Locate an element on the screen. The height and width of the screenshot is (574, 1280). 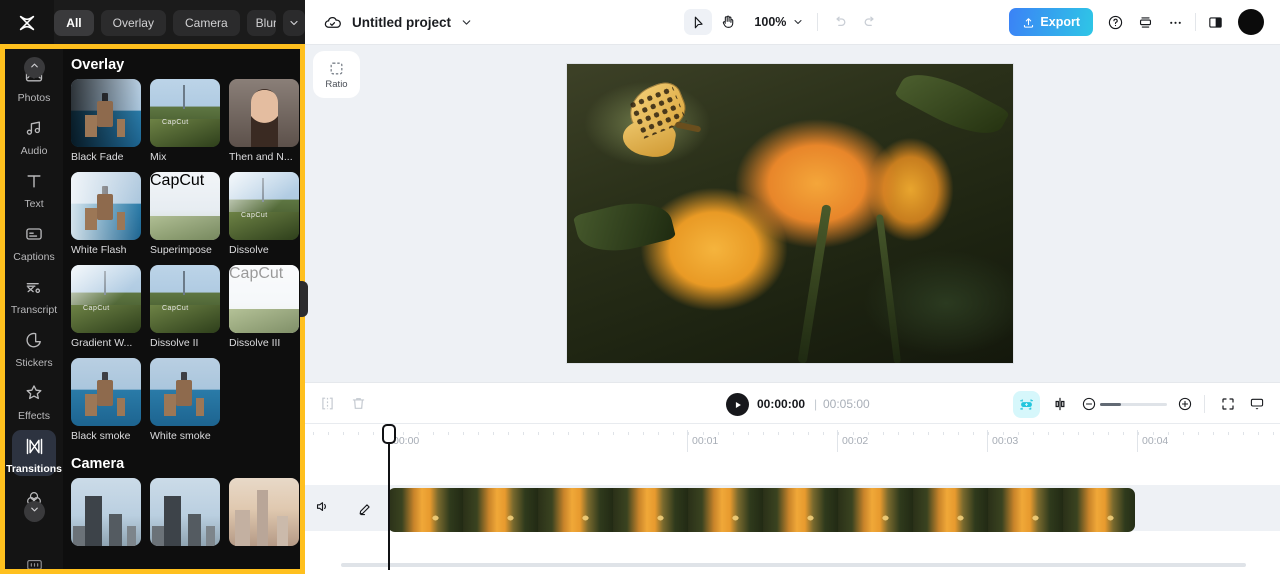
timeline-display-button is located at coordinates (1257, 404).